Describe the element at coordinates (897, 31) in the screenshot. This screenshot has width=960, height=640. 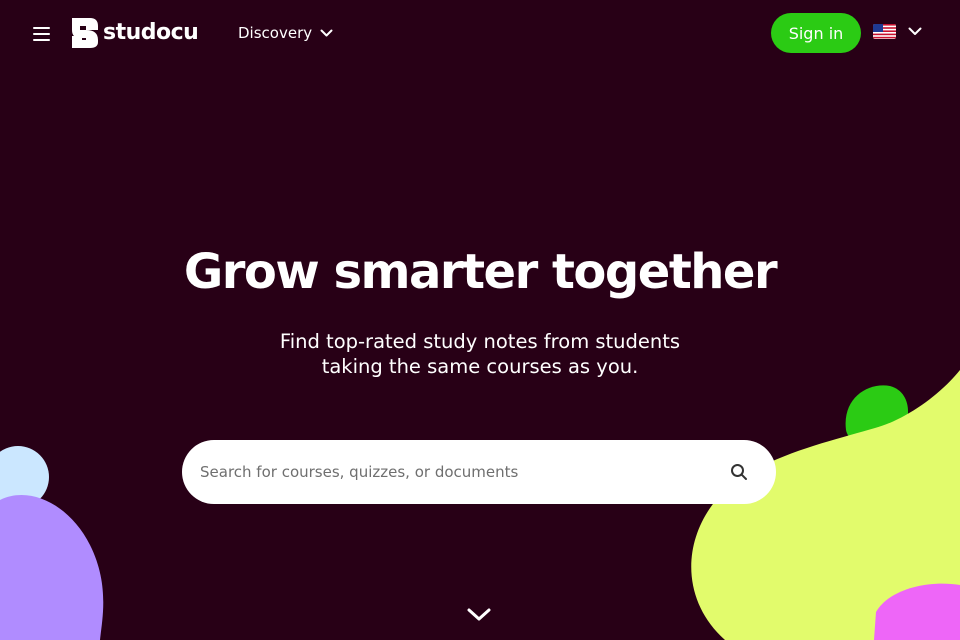
I see `language-selector` at that location.